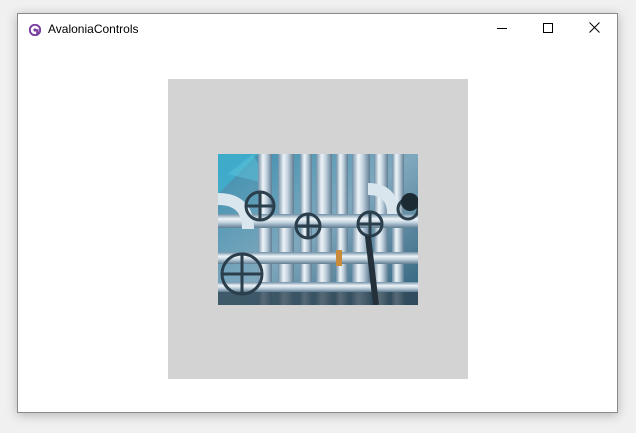 This screenshot has height=433, width=636. What do you see at coordinates (93, 29) in the screenshot?
I see `window-title: AvaloniaControls` at bounding box center [93, 29].